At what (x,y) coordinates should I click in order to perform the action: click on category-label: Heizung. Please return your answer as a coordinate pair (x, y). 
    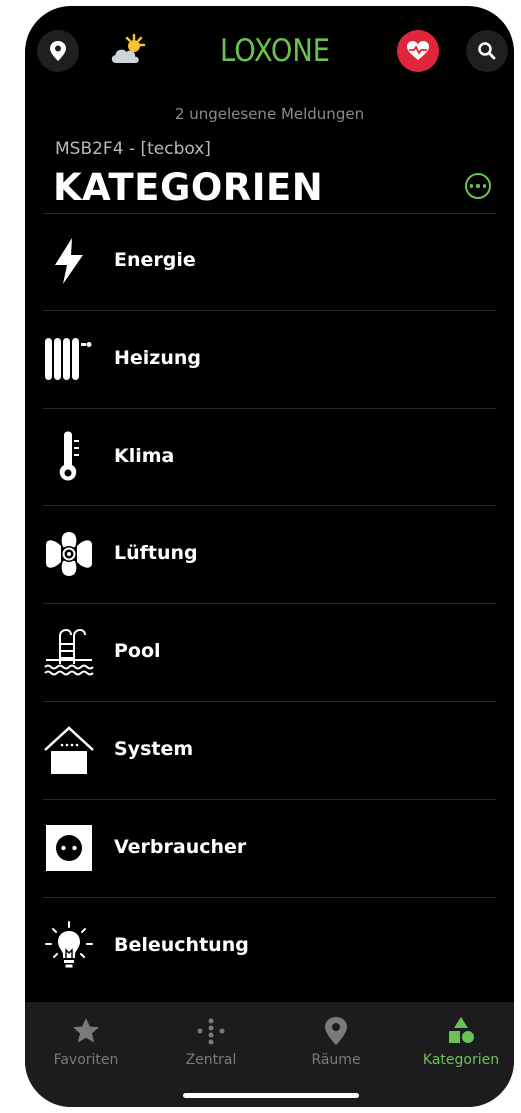
    Looking at the image, I should click on (158, 357).